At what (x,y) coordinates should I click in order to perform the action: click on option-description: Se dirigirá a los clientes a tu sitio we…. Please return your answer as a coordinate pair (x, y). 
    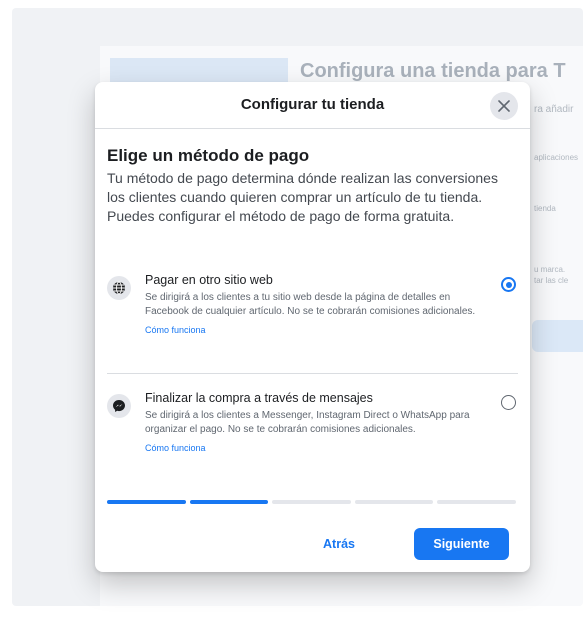
    Looking at the image, I should click on (310, 304).